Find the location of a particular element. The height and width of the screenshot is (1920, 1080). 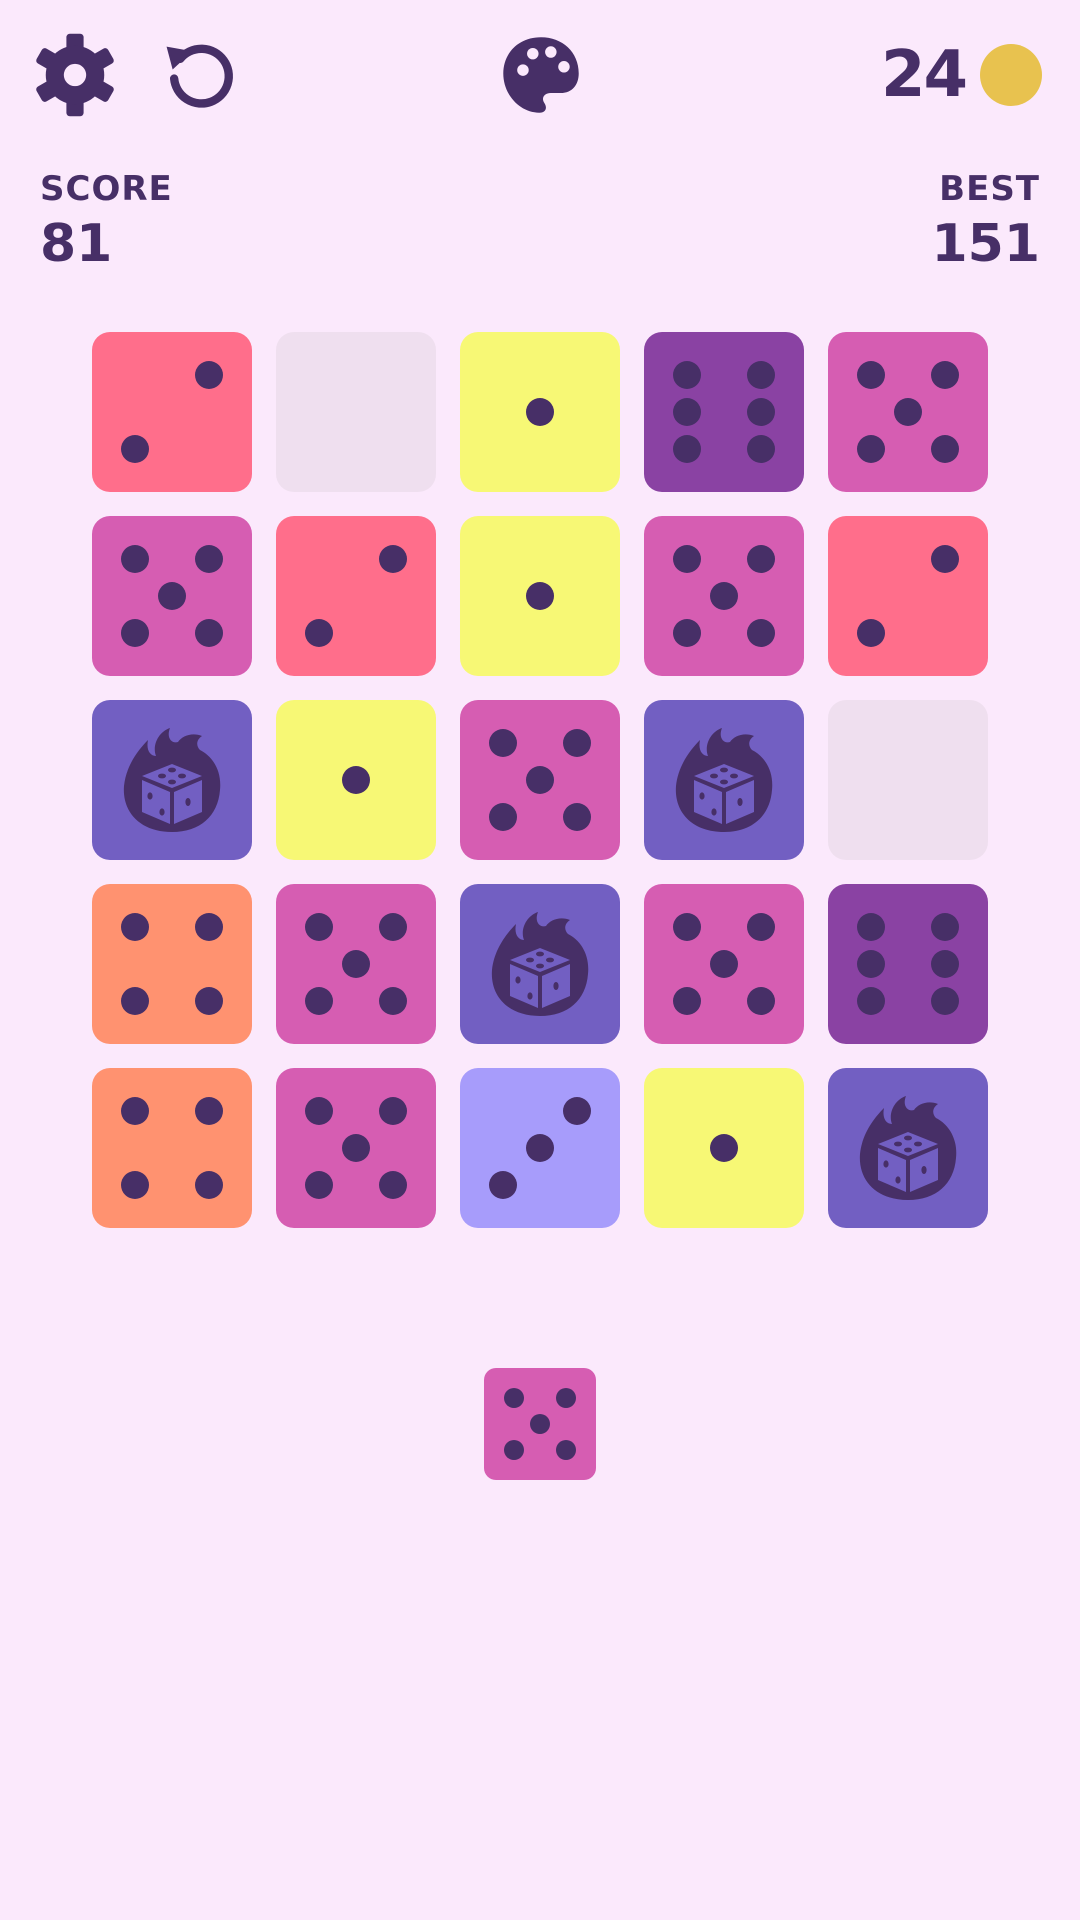

gear-icon is located at coordinates (75, 75).